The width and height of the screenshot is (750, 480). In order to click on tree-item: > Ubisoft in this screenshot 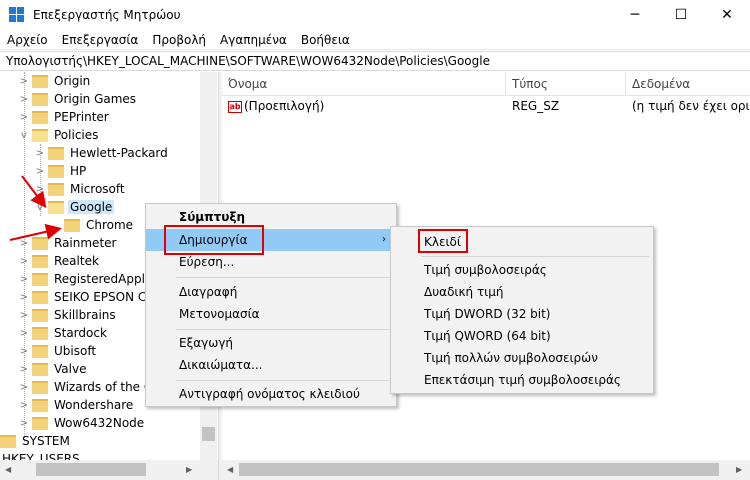, I will do `click(57, 351)`.